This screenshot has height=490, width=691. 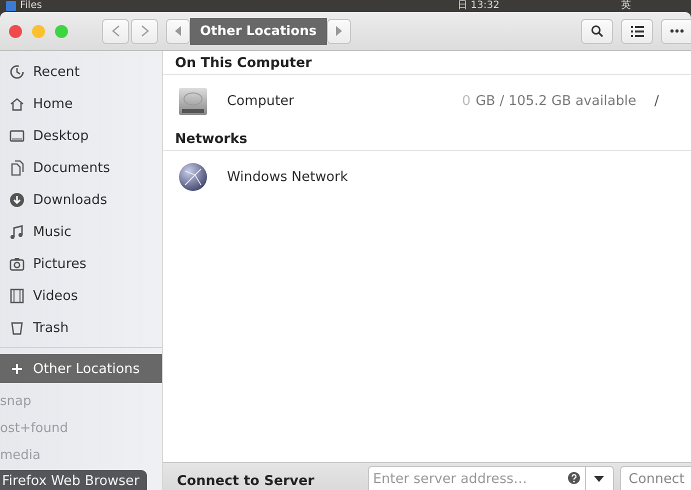 What do you see at coordinates (17, 264) in the screenshot?
I see `camera-icon` at bounding box center [17, 264].